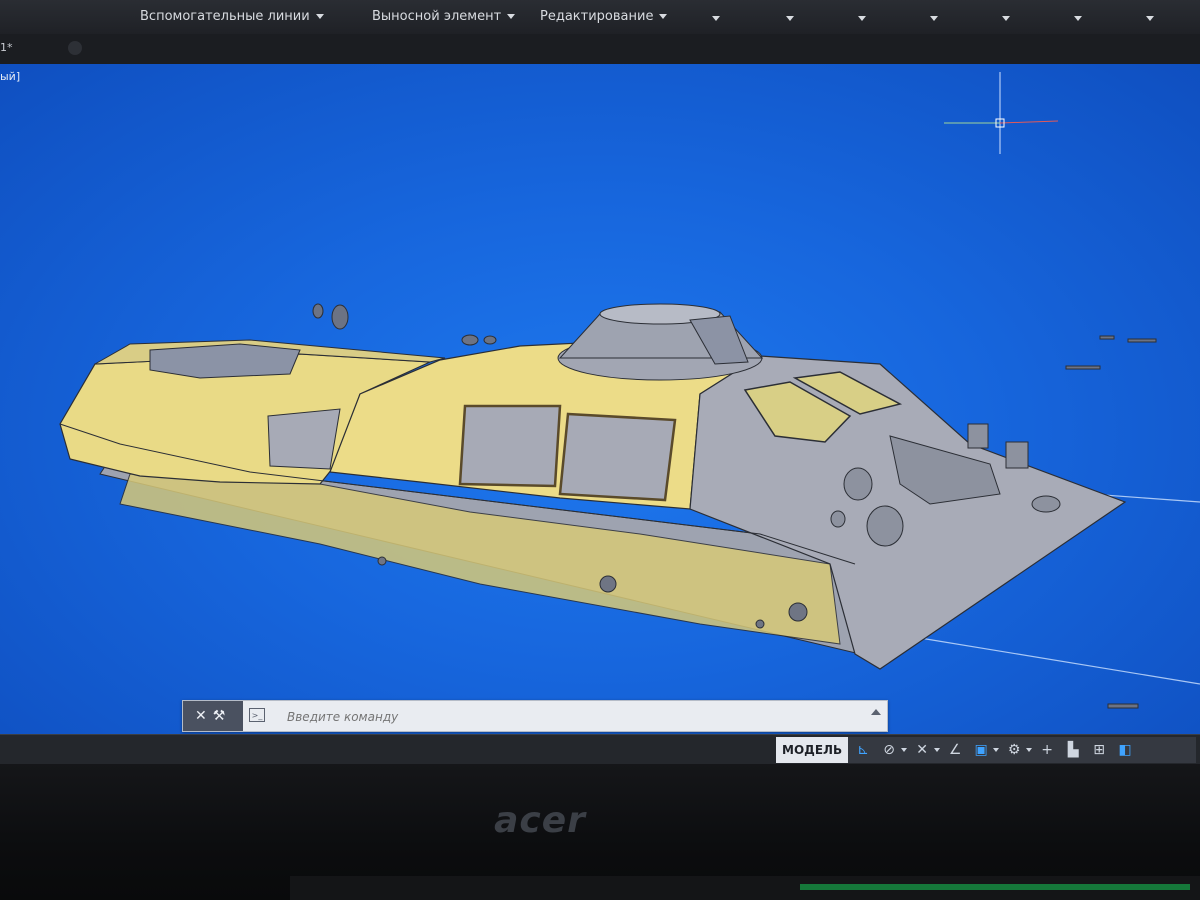 This screenshot has height=900, width=1200. Describe the element at coordinates (863, 750) in the screenshot. I see `grid-icon: ⊾` at that location.